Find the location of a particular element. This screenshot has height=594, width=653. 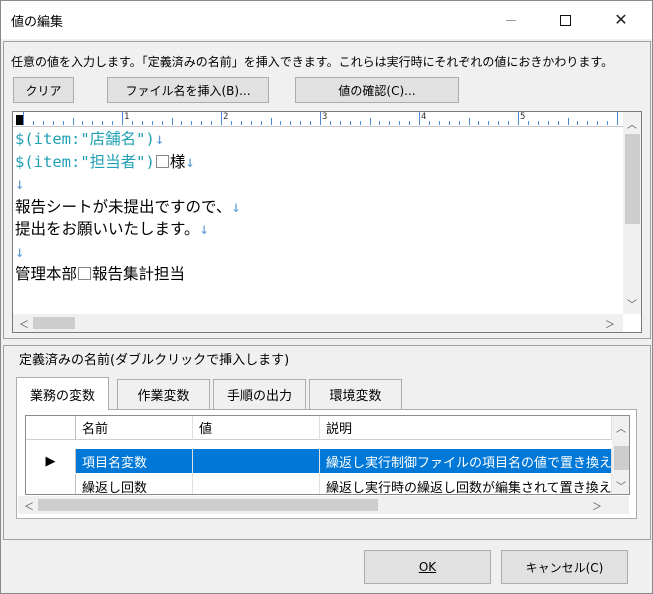

table-row: ▶ 項目名変数 繰返し実行制御ファイルの項目名の値で置き換えます is located at coordinates (327, 461).